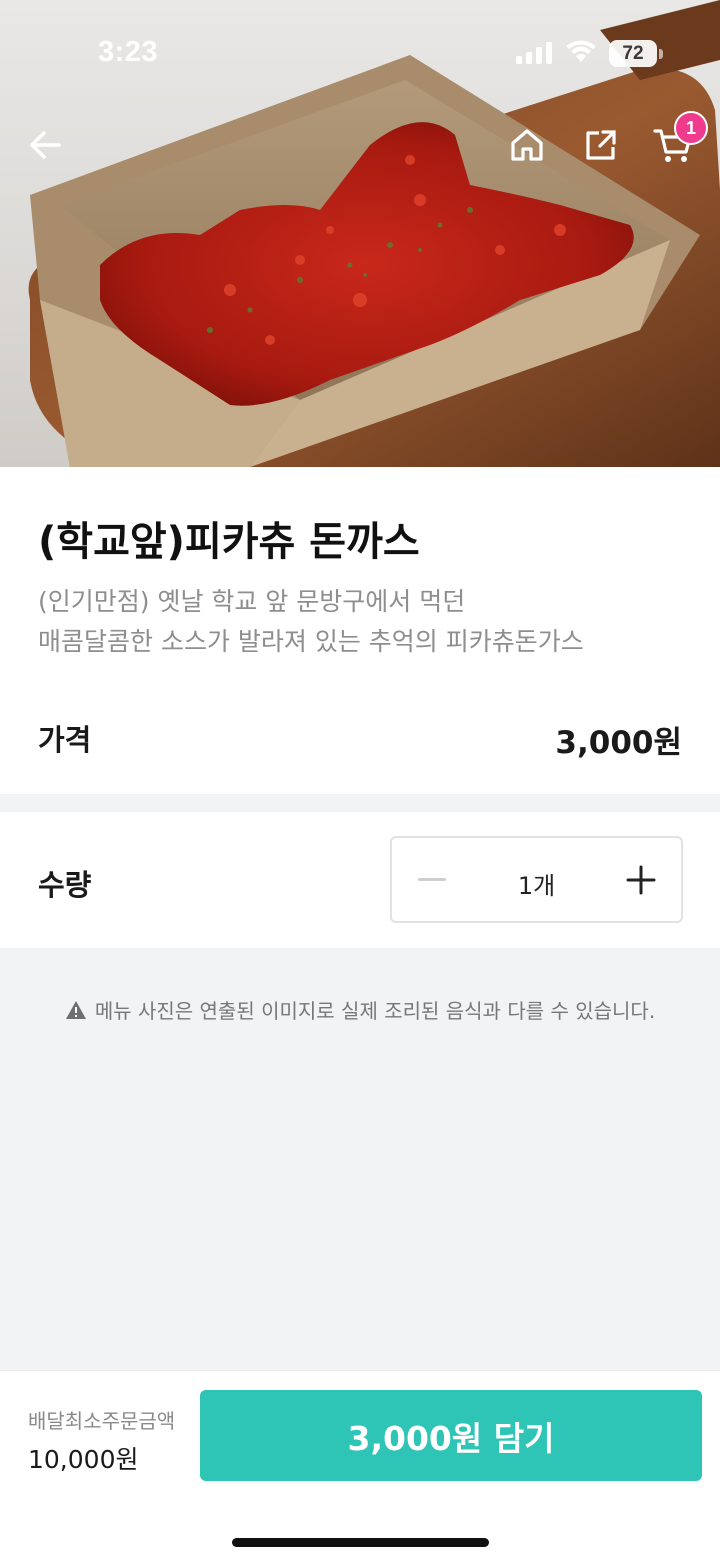 The image size is (720, 1561). I want to click on description-line-2: 매콤달콤한 소스가 발라져 있는 추억의 피카츄돈가스, so click(311, 641).